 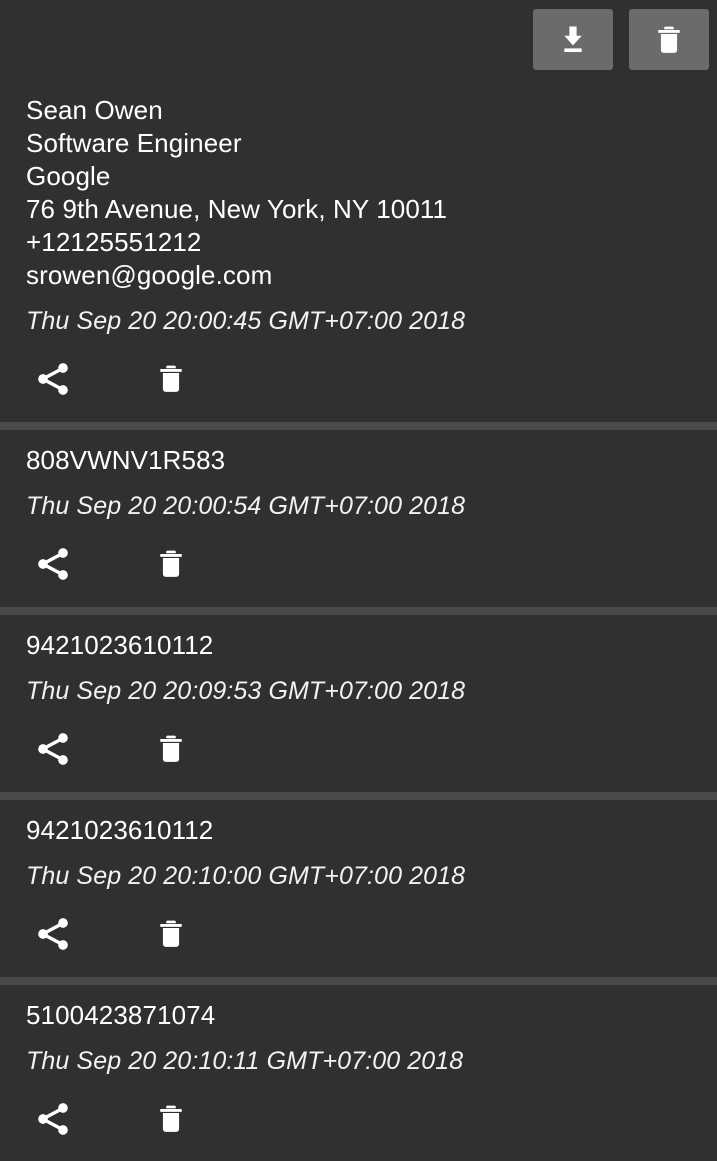 What do you see at coordinates (246, 876) in the screenshot?
I see `scan-timestamp: Thu Sep 20 20:10:00 GMT+07:00 2018` at bounding box center [246, 876].